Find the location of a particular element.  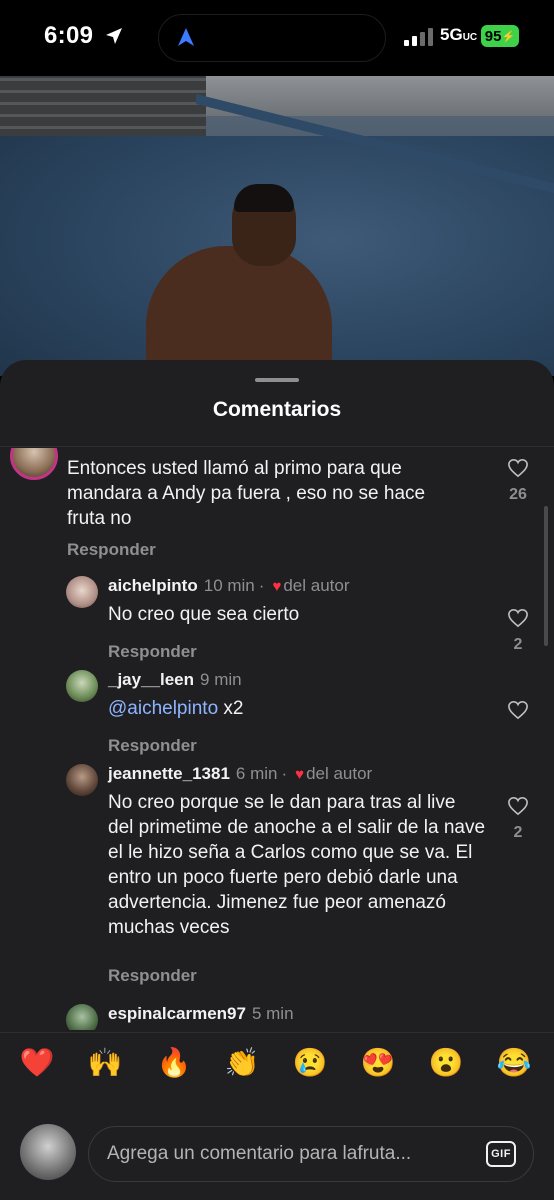

like-button is located at coordinates (518, 710).